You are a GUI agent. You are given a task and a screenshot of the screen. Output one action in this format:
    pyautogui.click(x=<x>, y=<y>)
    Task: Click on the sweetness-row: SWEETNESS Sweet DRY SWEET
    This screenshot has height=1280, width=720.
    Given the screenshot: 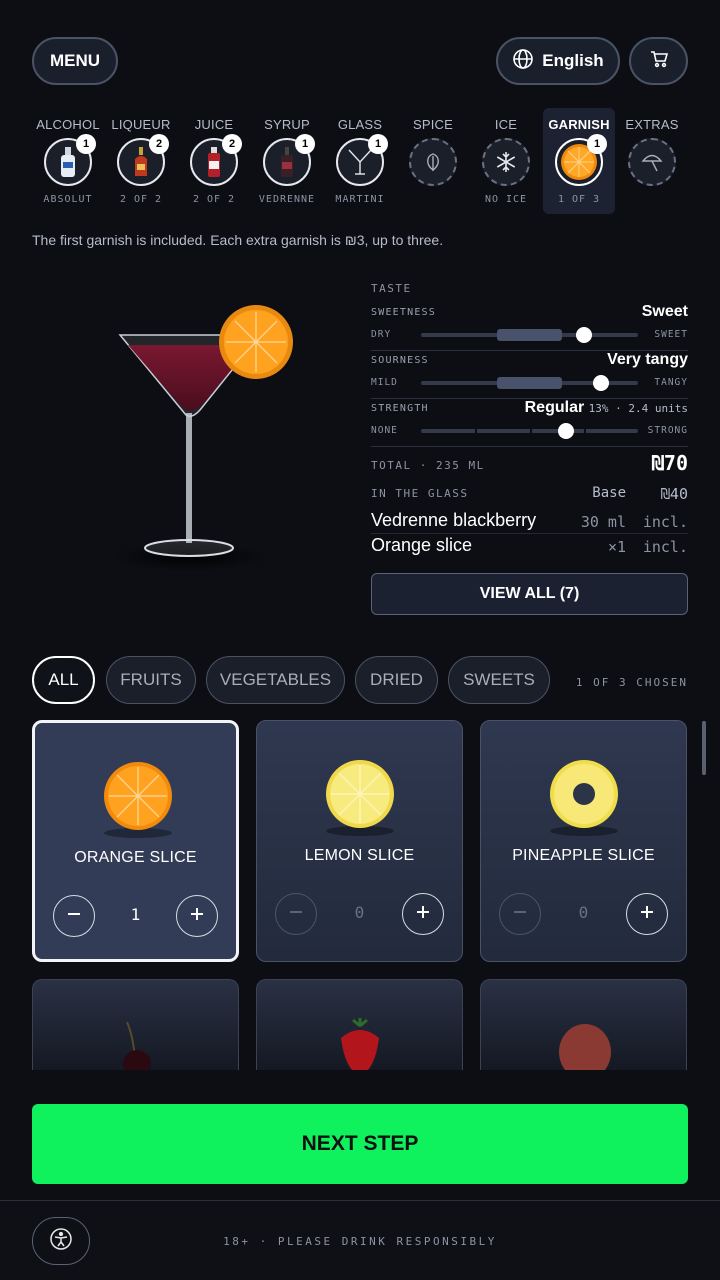 What is the action you would take?
    pyautogui.click(x=529, y=327)
    